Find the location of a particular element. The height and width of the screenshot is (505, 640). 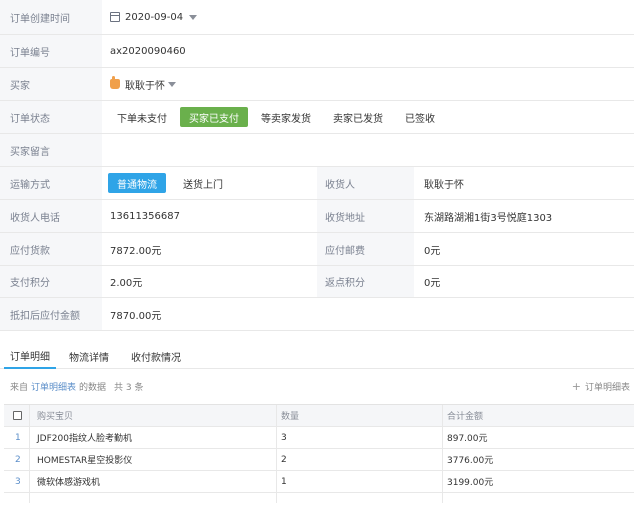

address-value: 东湖路湖湘1街3号悦庭1303 is located at coordinates (488, 218).